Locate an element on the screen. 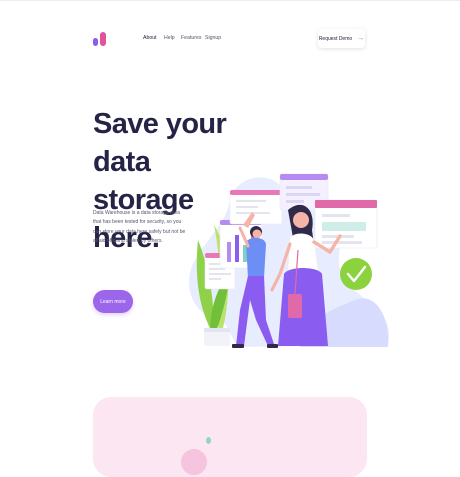  chart-card-top is located at coordinates (256, 207).